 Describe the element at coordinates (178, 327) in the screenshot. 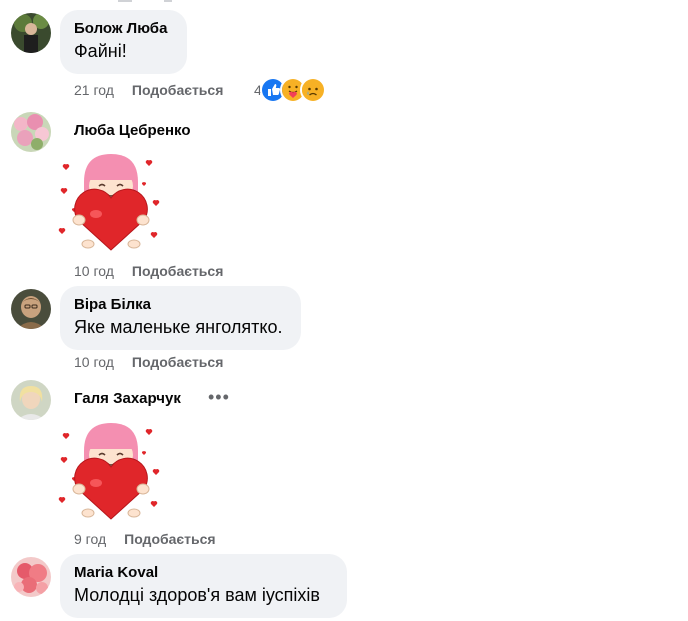

I see `comment-text: Яке маленьке янголятко.` at that location.